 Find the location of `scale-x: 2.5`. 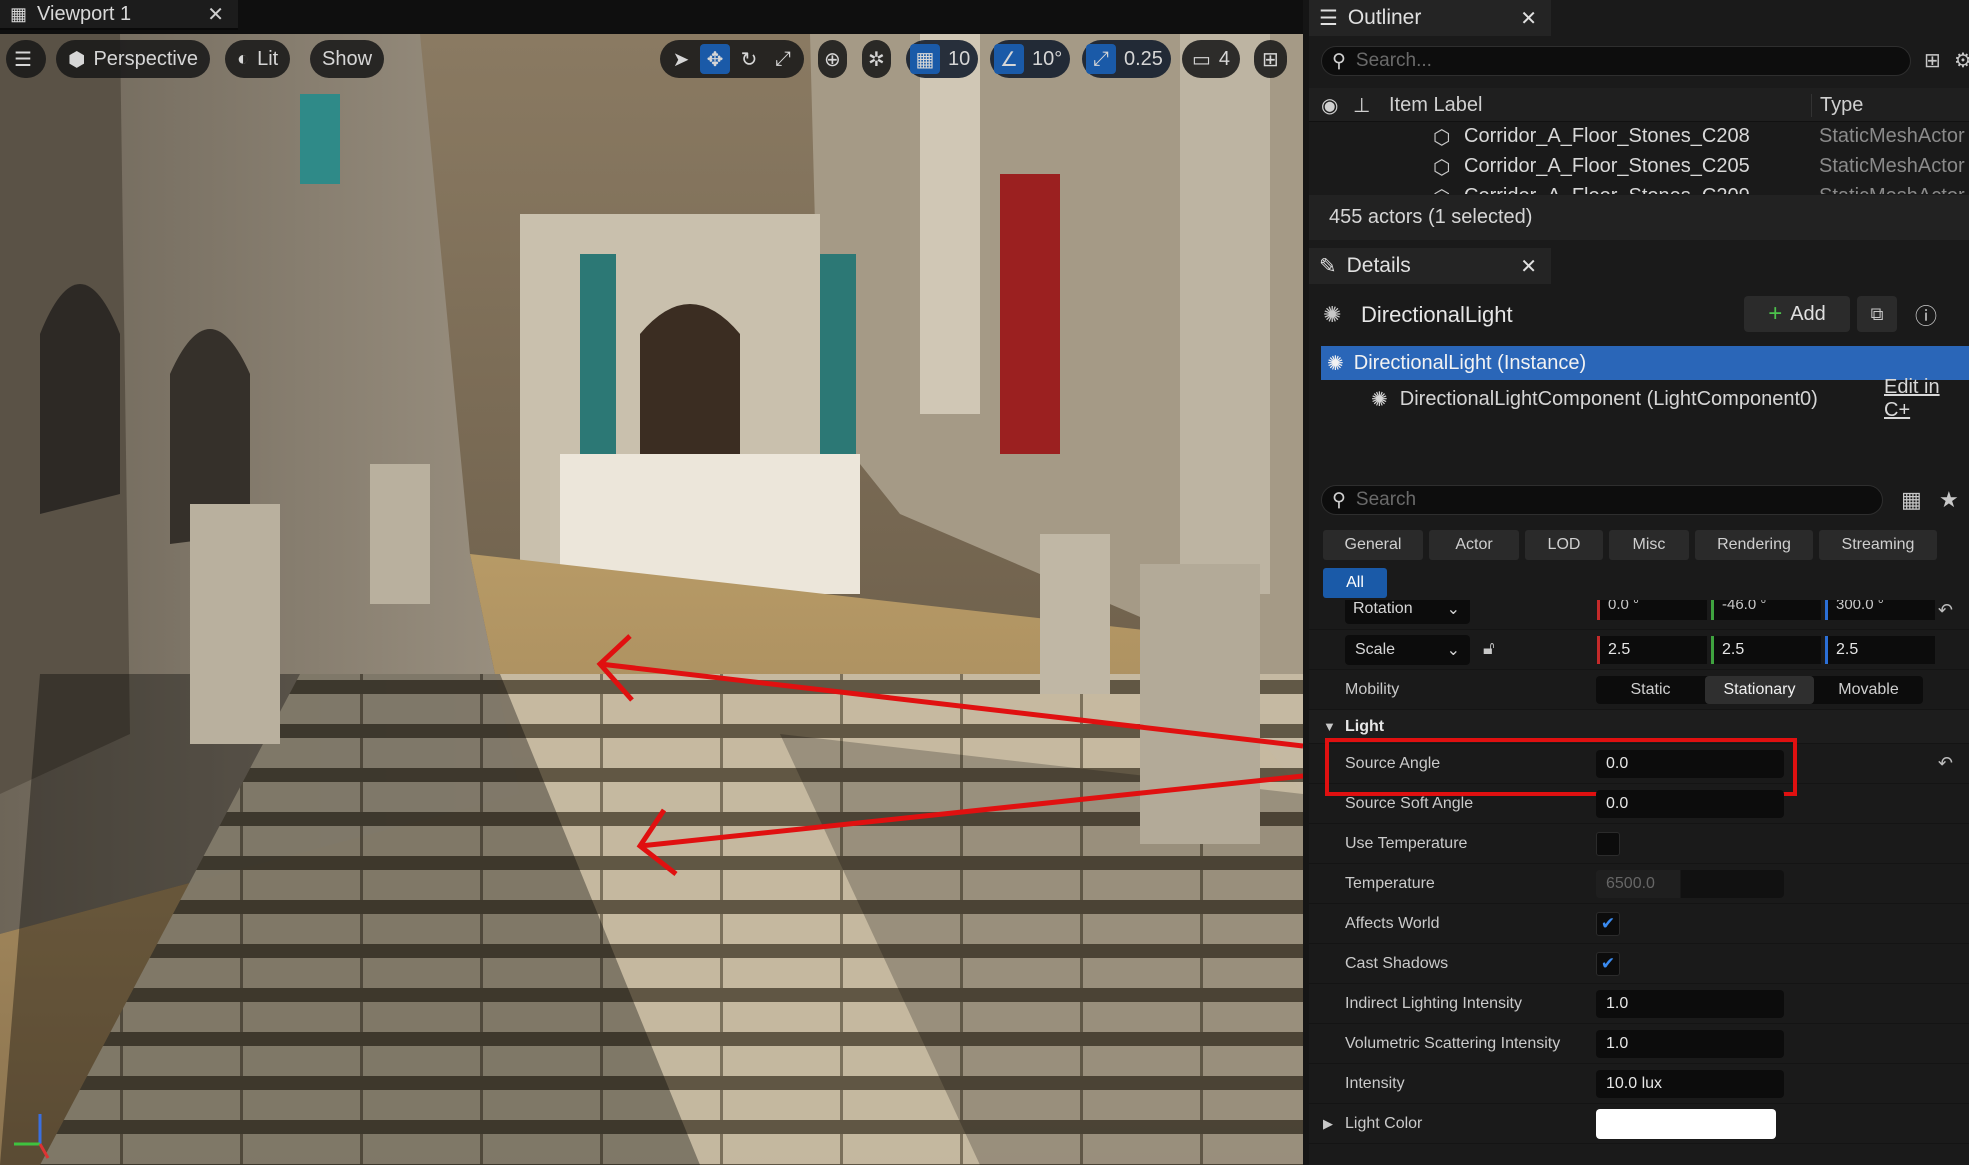

scale-x: 2.5 is located at coordinates (1652, 650).